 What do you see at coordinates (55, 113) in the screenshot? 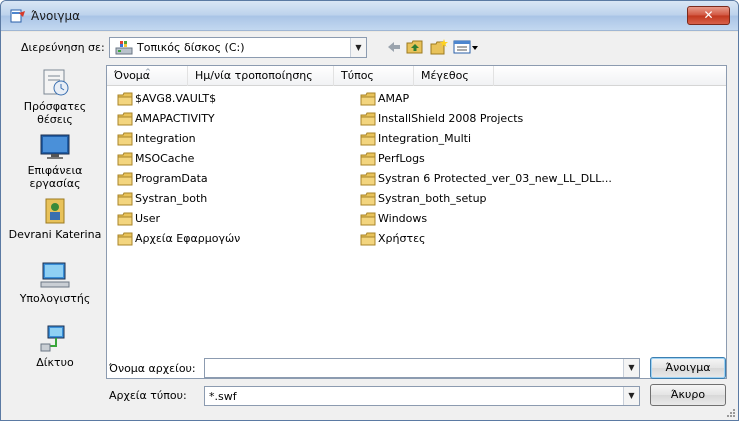
I see `place-label: Πρόσφατες θέσεις` at bounding box center [55, 113].